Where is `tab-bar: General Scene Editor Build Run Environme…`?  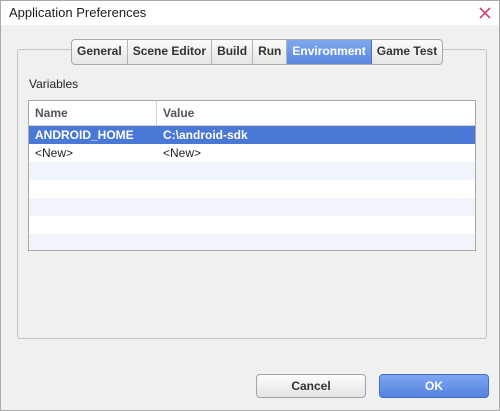 tab-bar: General Scene Editor Build Run Environme… is located at coordinates (257, 52).